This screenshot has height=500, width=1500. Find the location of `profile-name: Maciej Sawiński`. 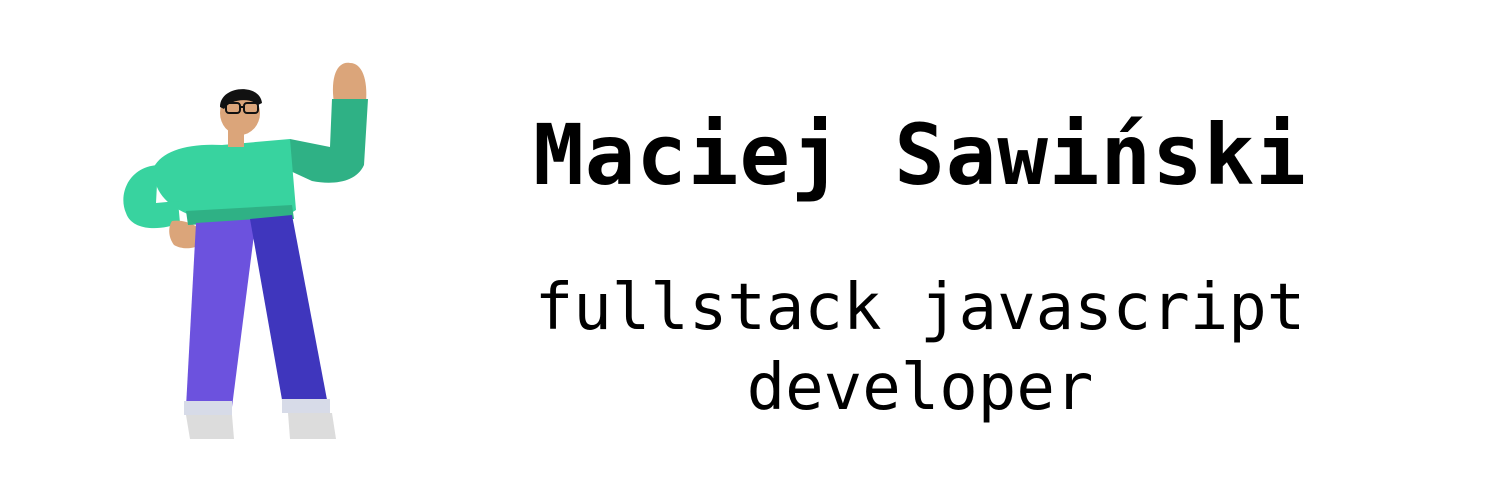

profile-name: Maciej Sawiński is located at coordinates (920, 155).